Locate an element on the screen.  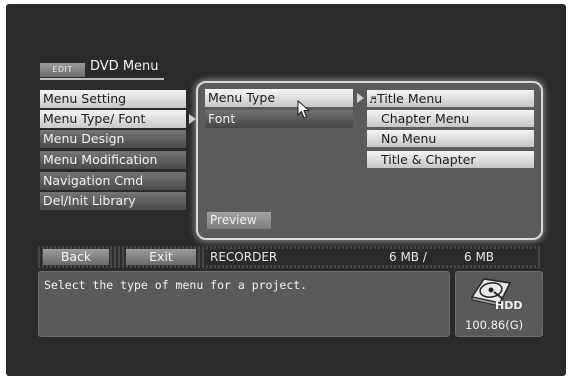
sidebar-item-del-init-library: Del/Init Library is located at coordinates (113, 201).